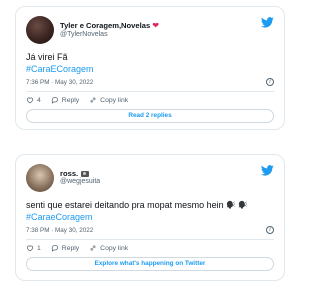  I want to click on tweet-actions: 1 Reply Copy link, so click(150, 248).